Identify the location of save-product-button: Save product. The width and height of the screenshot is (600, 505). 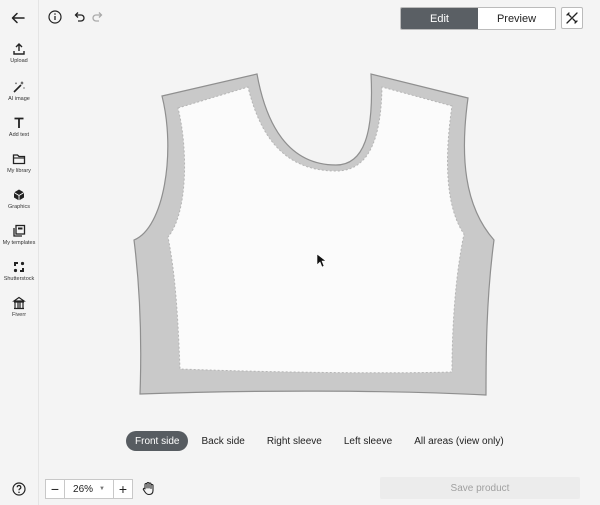
(480, 488).